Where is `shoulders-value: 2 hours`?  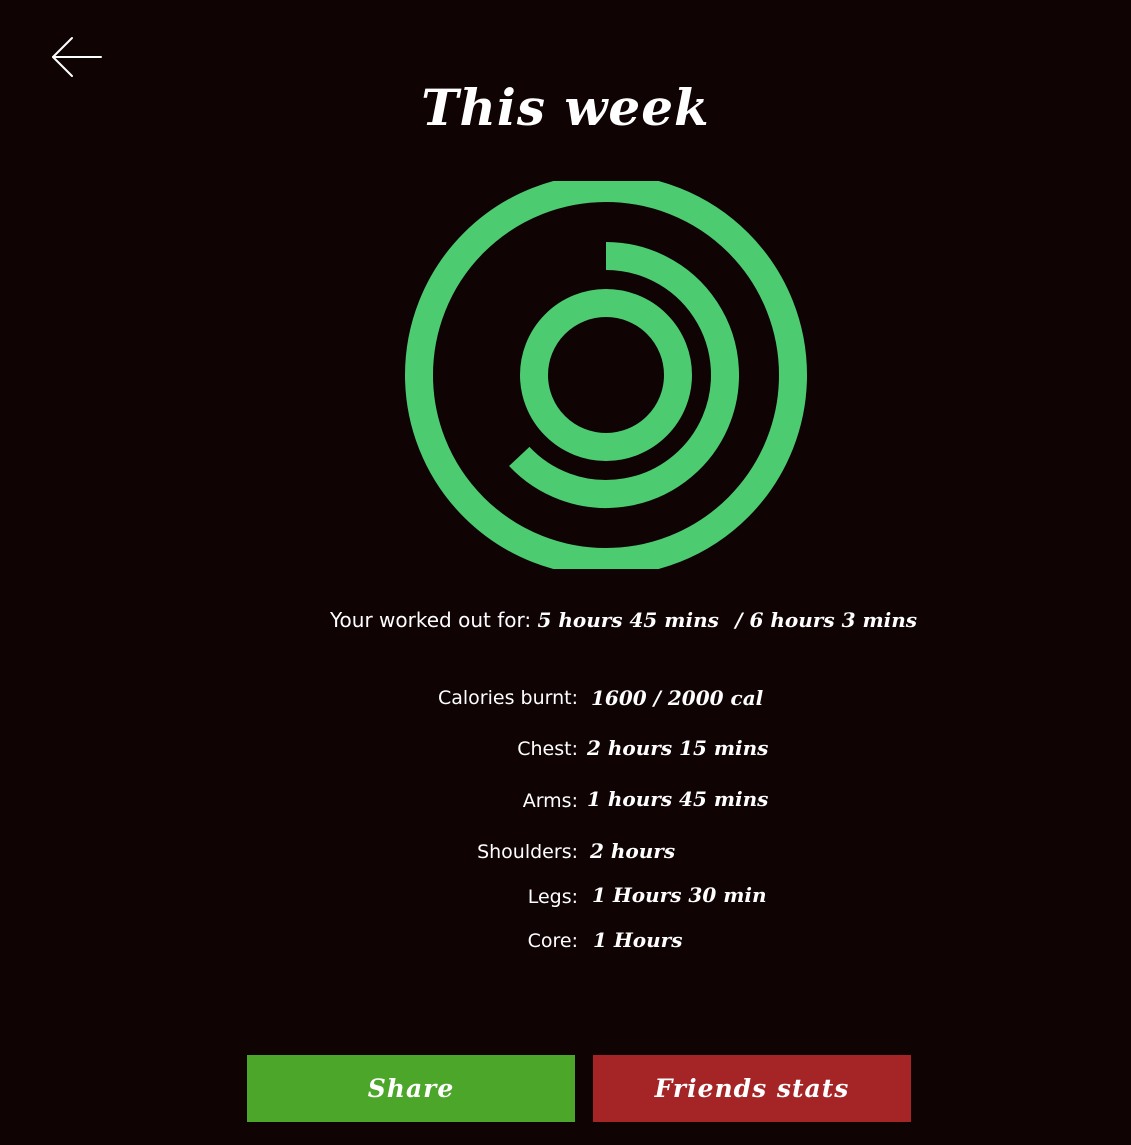 shoulders-value: 2 hours is located at coordinates (633, 851).